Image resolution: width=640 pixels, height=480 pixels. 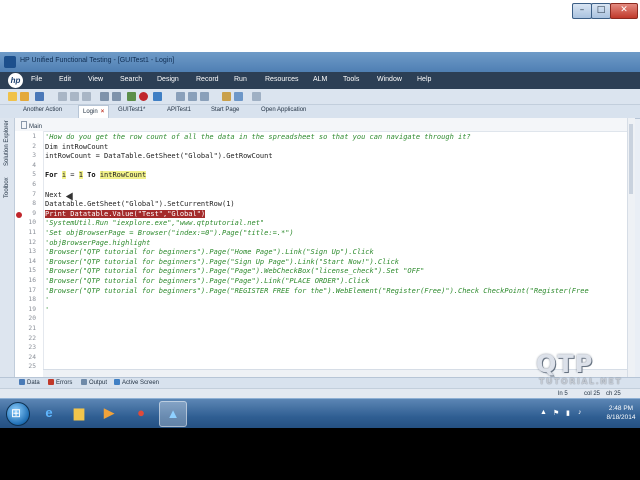 What do you see at coordinates (32, 309) in the screenshot?
I see `line-number: 19` at bounding box center [32, 309].